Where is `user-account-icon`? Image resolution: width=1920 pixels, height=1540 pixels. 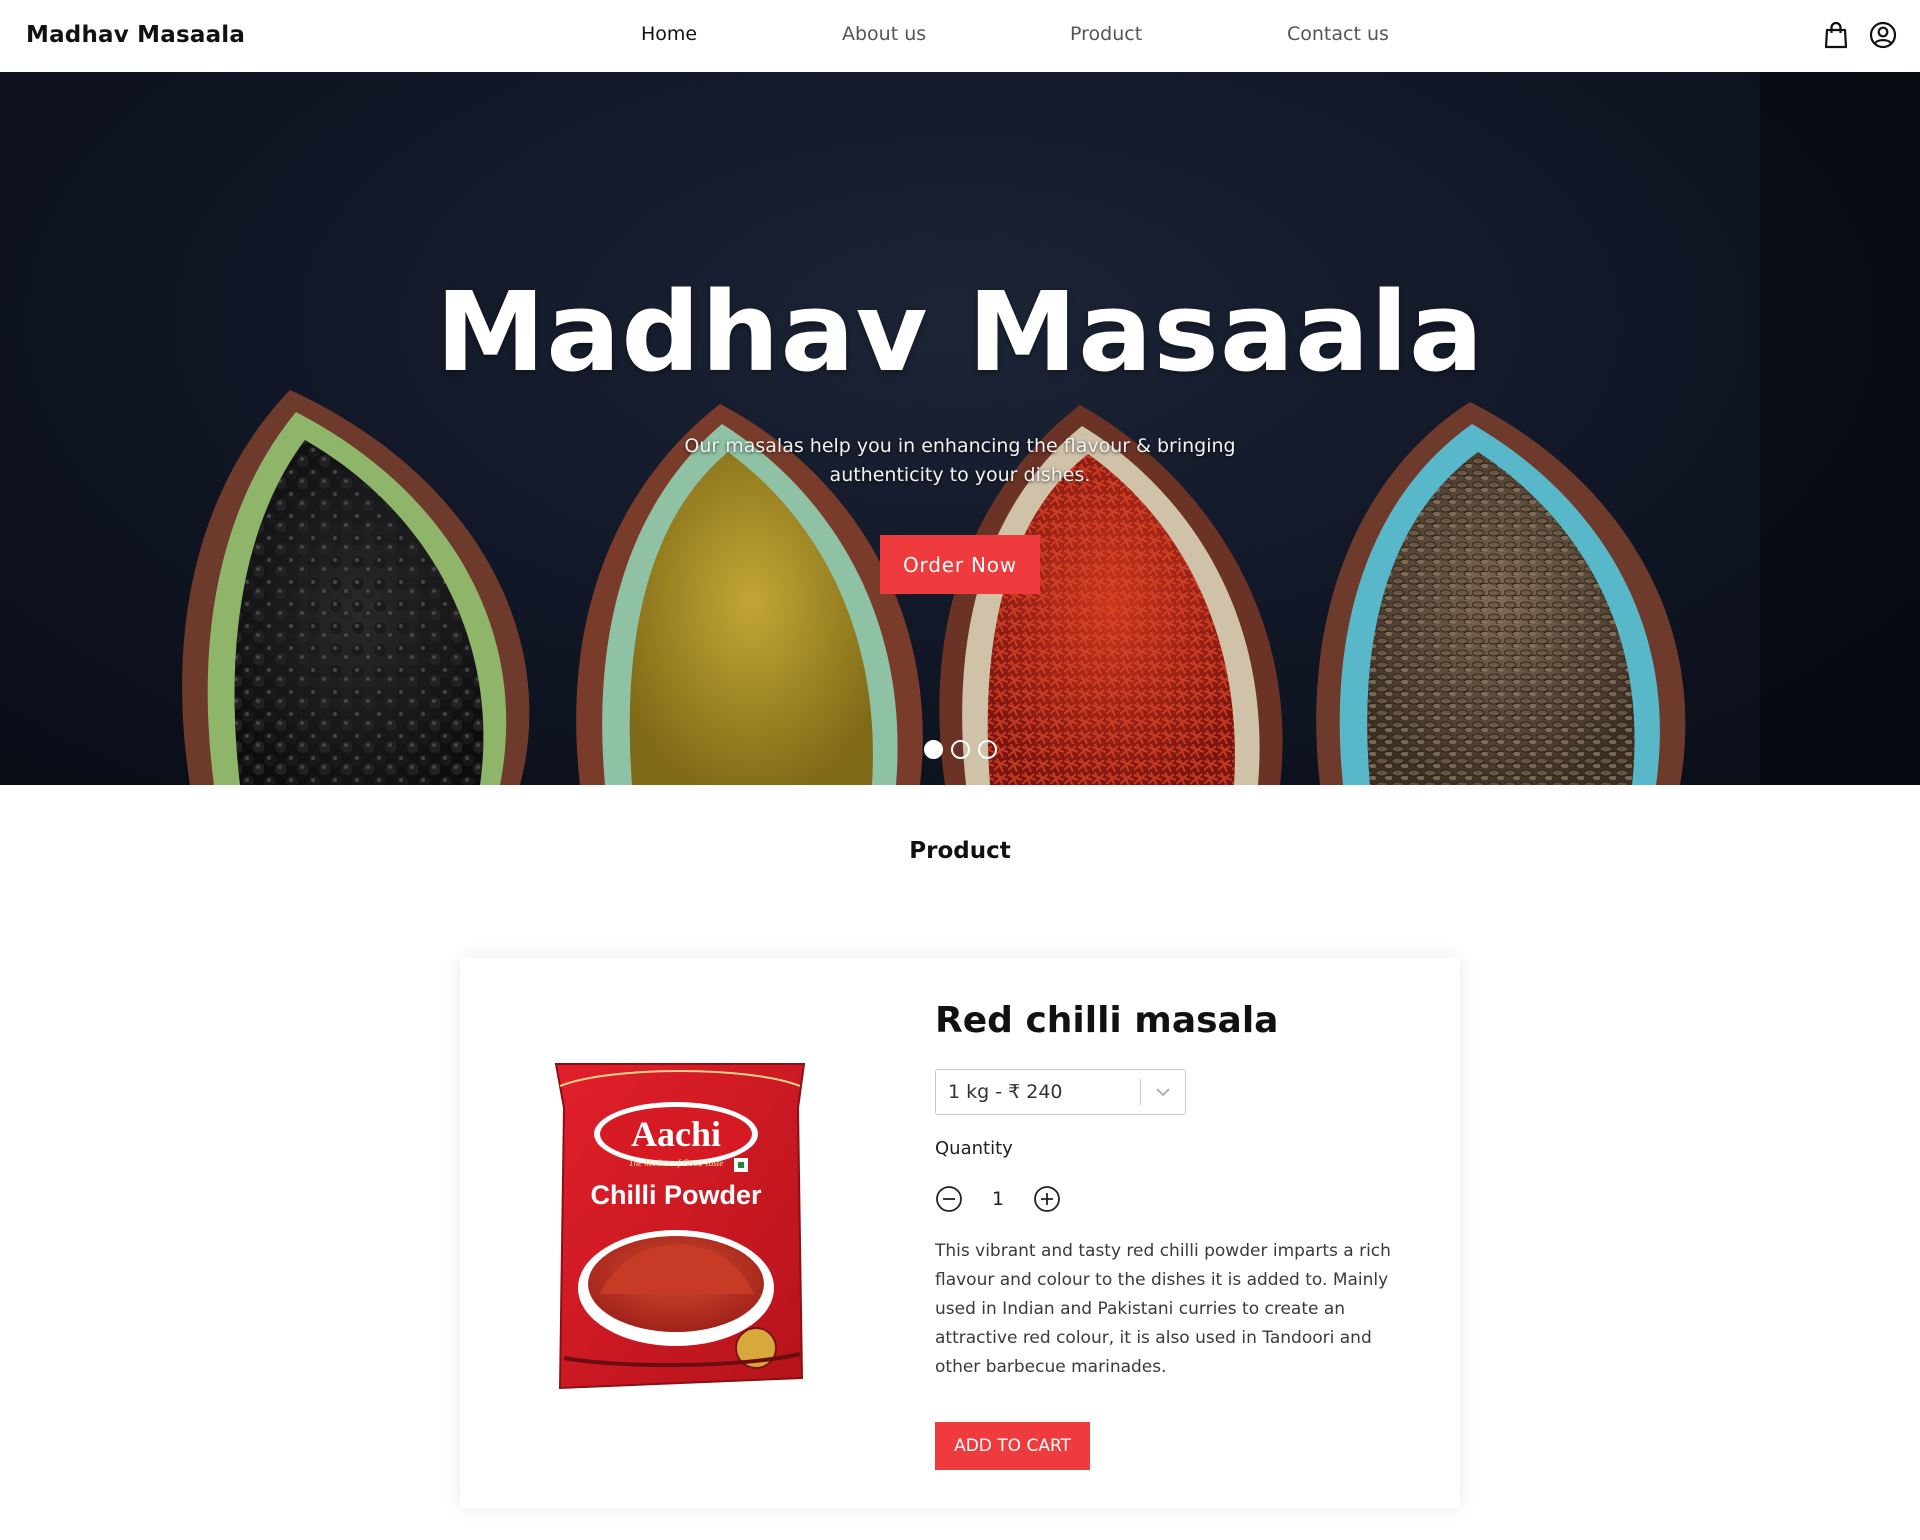 user-account-icon is located at coordinates (1882, 35).